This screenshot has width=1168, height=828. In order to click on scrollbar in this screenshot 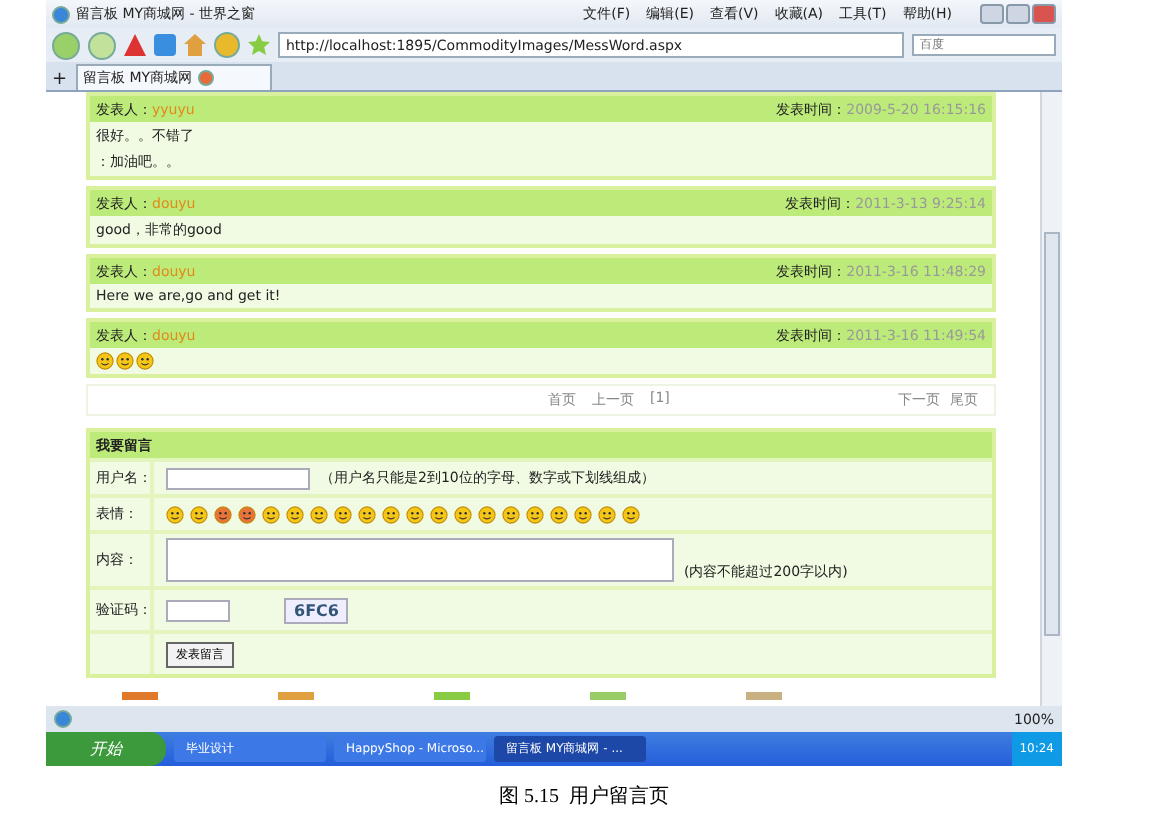, I will do `click(1051, 399)`.